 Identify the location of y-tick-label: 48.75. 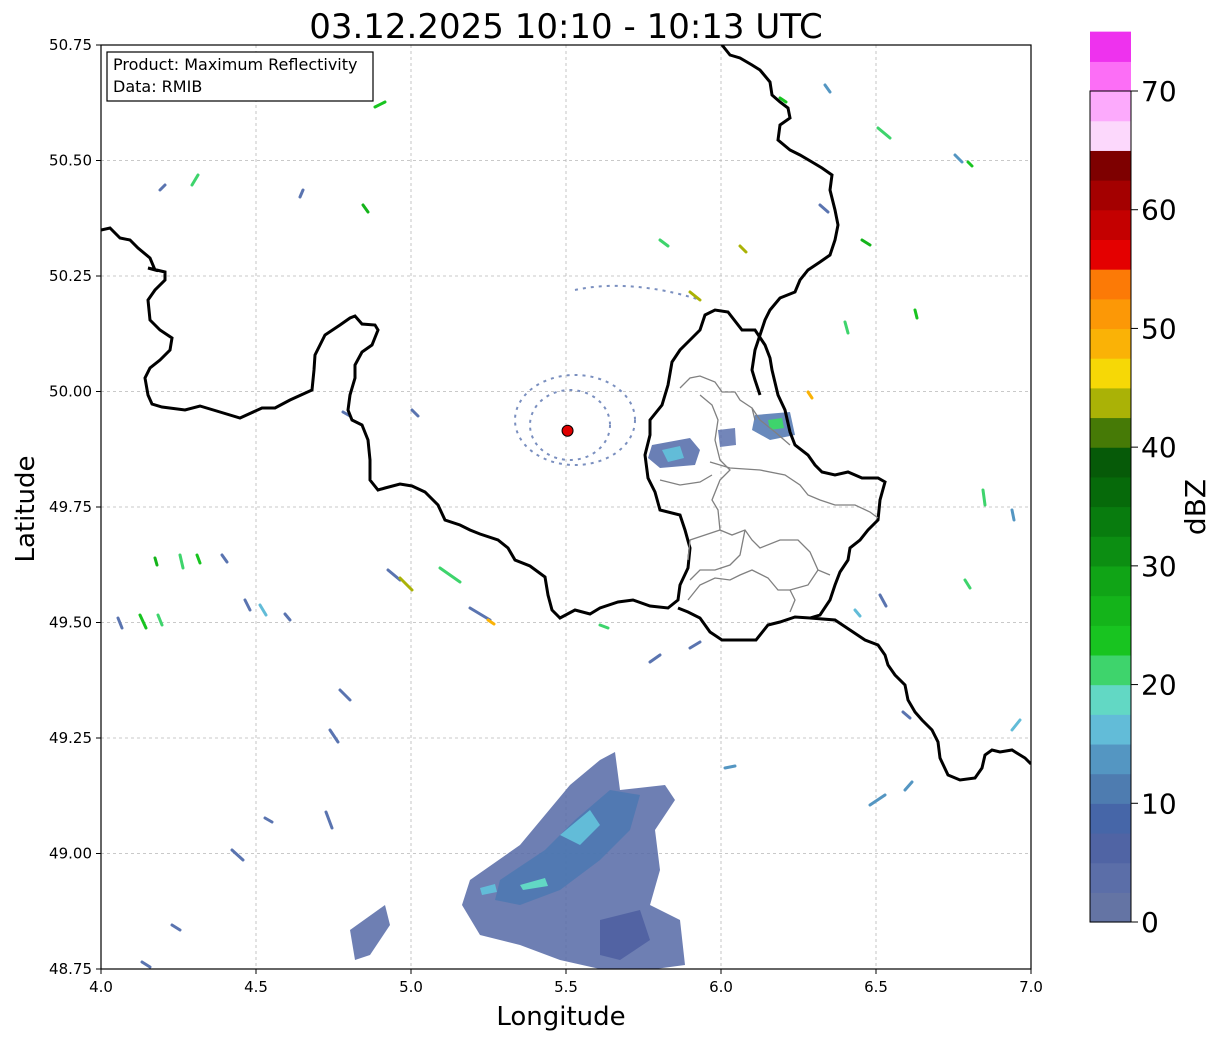
(70, 969).